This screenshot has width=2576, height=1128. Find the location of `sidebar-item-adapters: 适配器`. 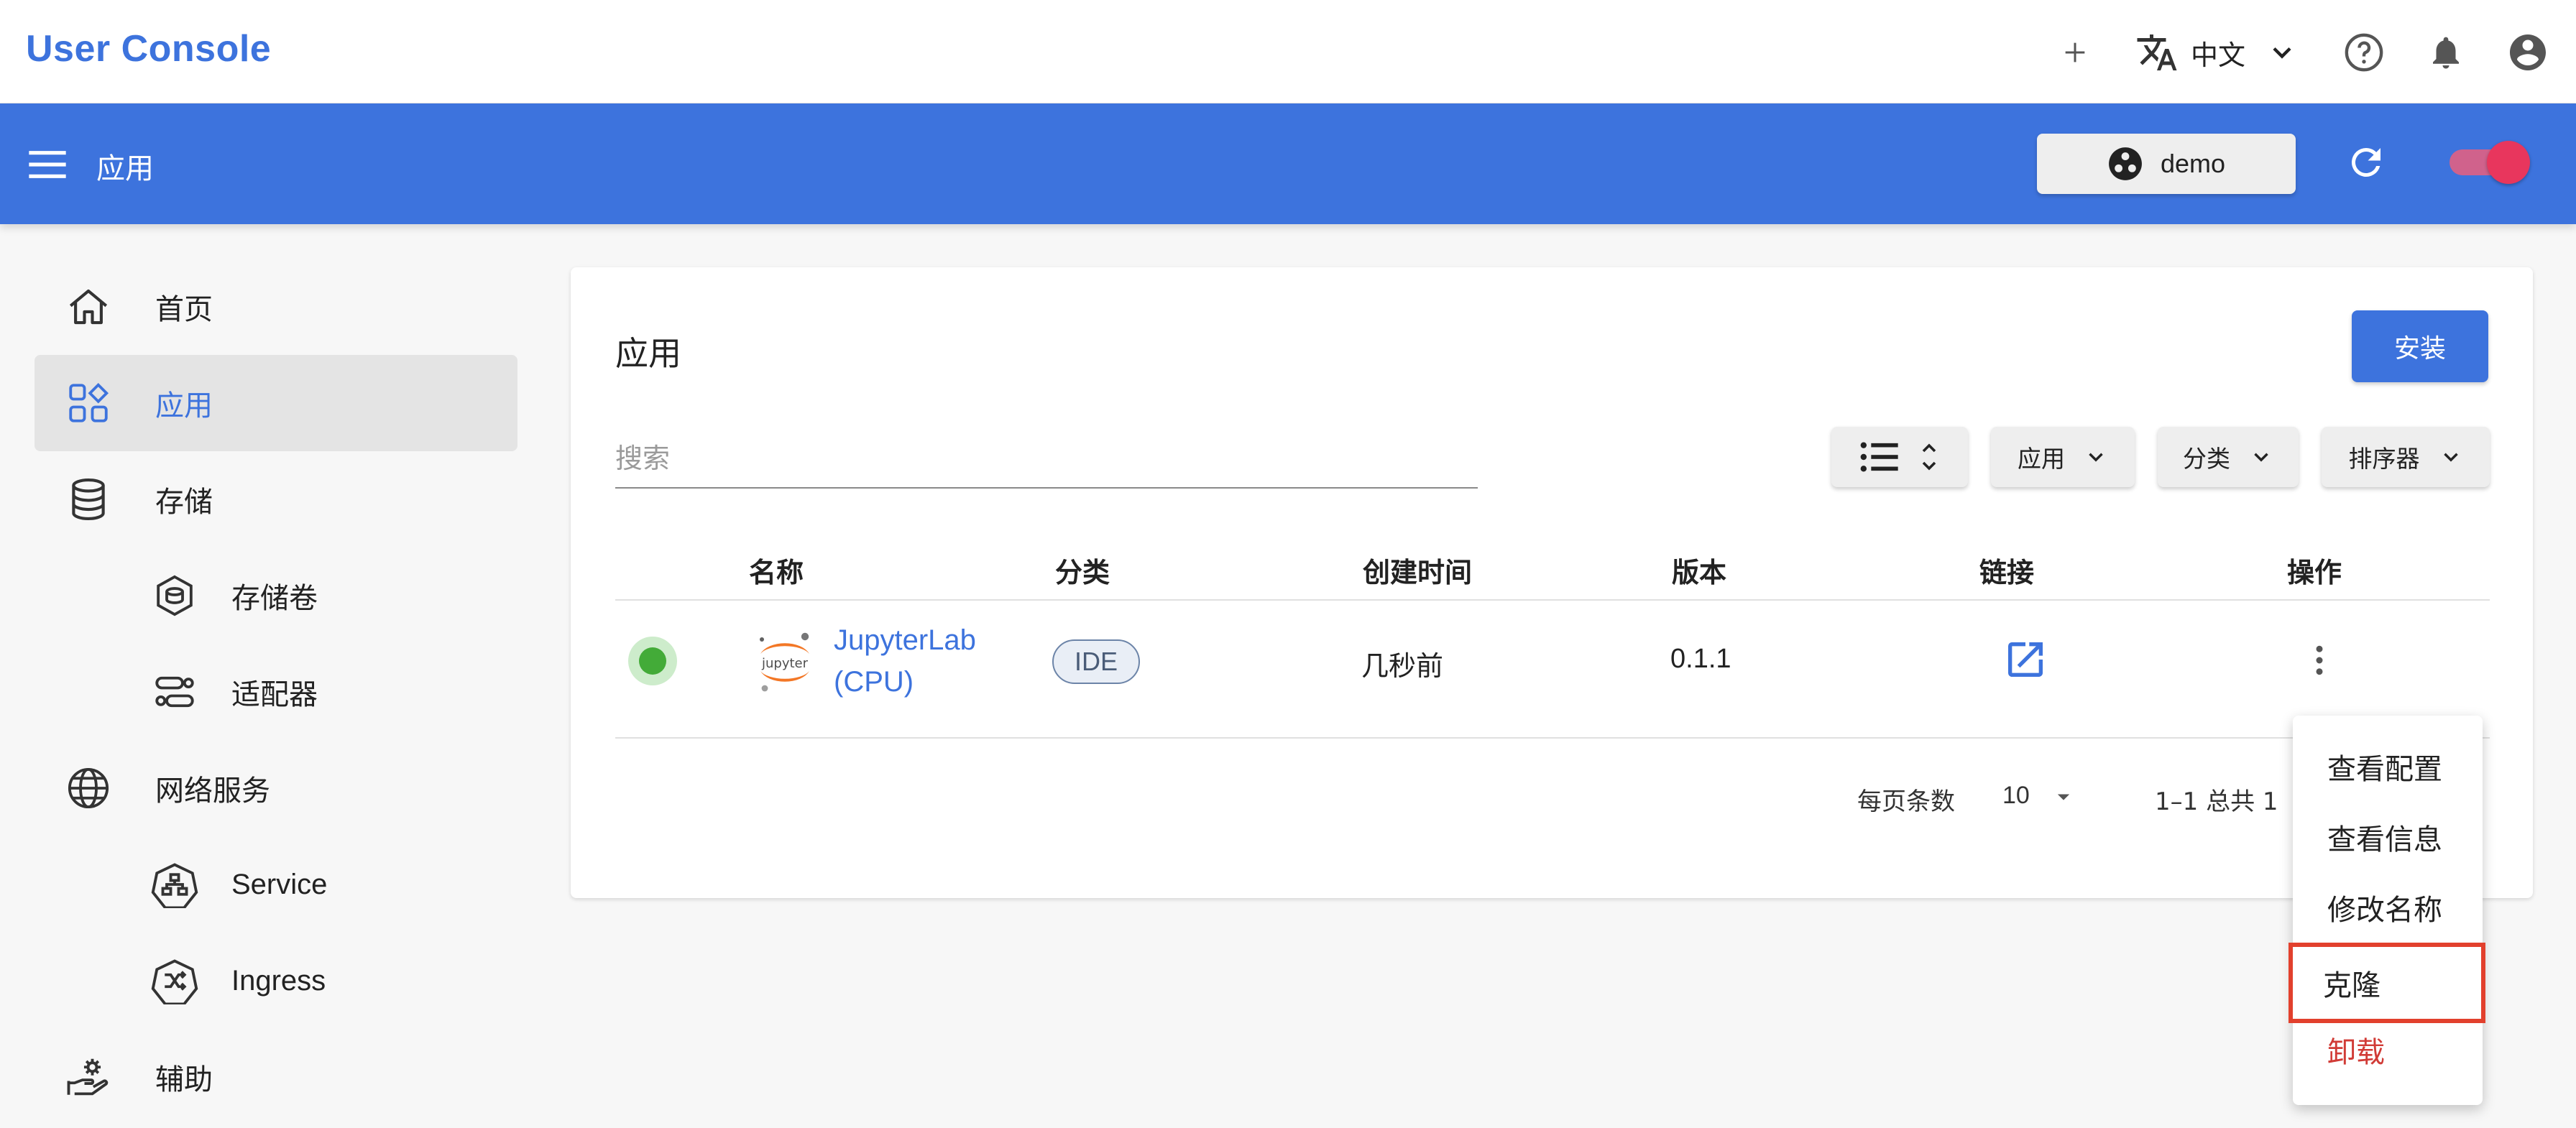

sidebar-item-adapters: 适配器 is located at coordinates (276, 692).